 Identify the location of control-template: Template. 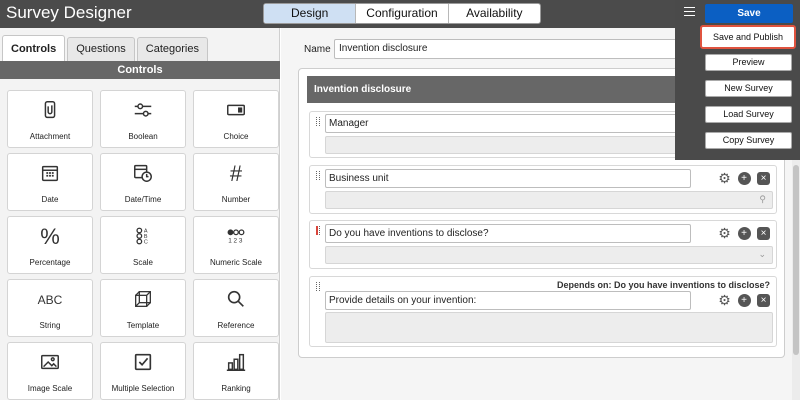
(143, 308).